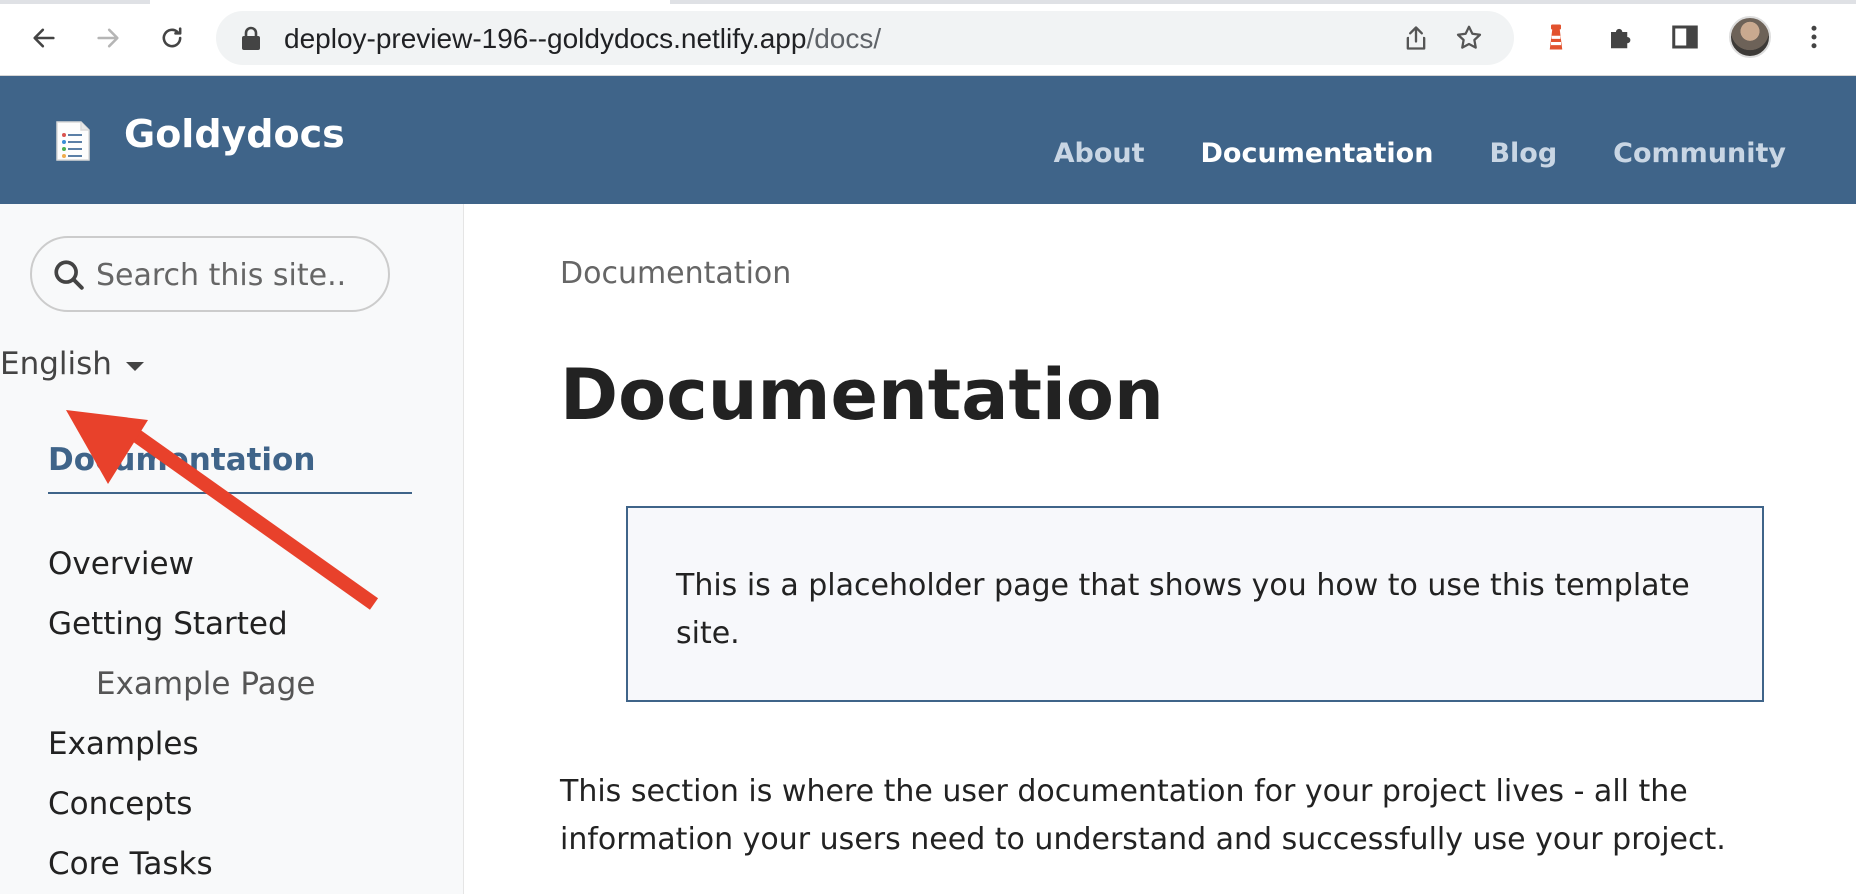  Describe the element at coordinates (251, 38) in the screenshot. I see `lock-icon` at that location.